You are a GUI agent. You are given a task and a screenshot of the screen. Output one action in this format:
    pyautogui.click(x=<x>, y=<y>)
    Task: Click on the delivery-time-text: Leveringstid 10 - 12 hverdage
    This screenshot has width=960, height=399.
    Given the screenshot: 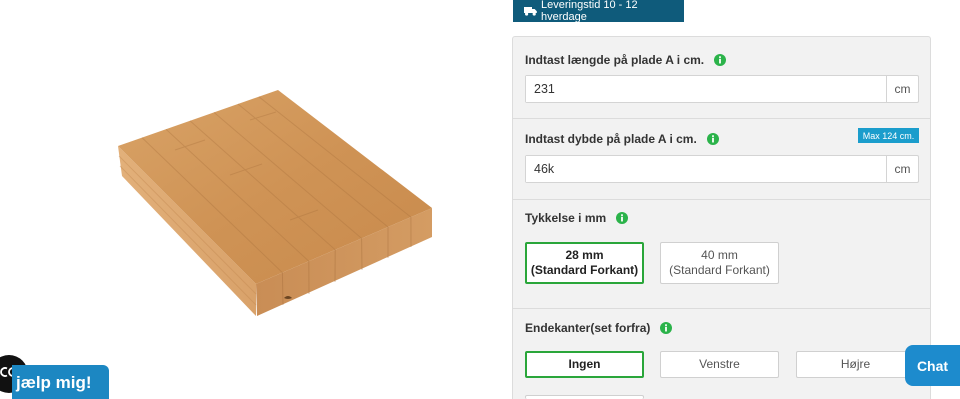 What is the action you would take?
    pyautogui.click(x=589, y=11)
    